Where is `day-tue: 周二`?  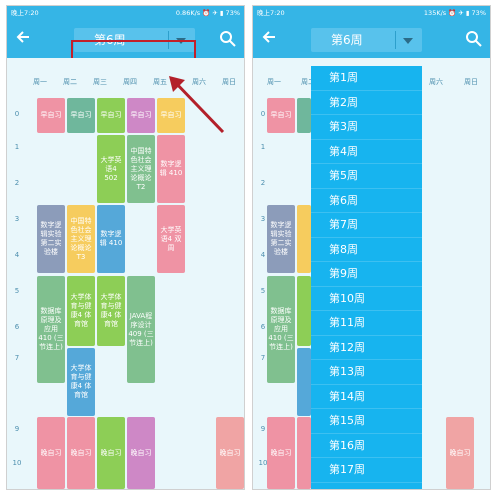
day-tue: 周二 is located at coordinates (70, 82).